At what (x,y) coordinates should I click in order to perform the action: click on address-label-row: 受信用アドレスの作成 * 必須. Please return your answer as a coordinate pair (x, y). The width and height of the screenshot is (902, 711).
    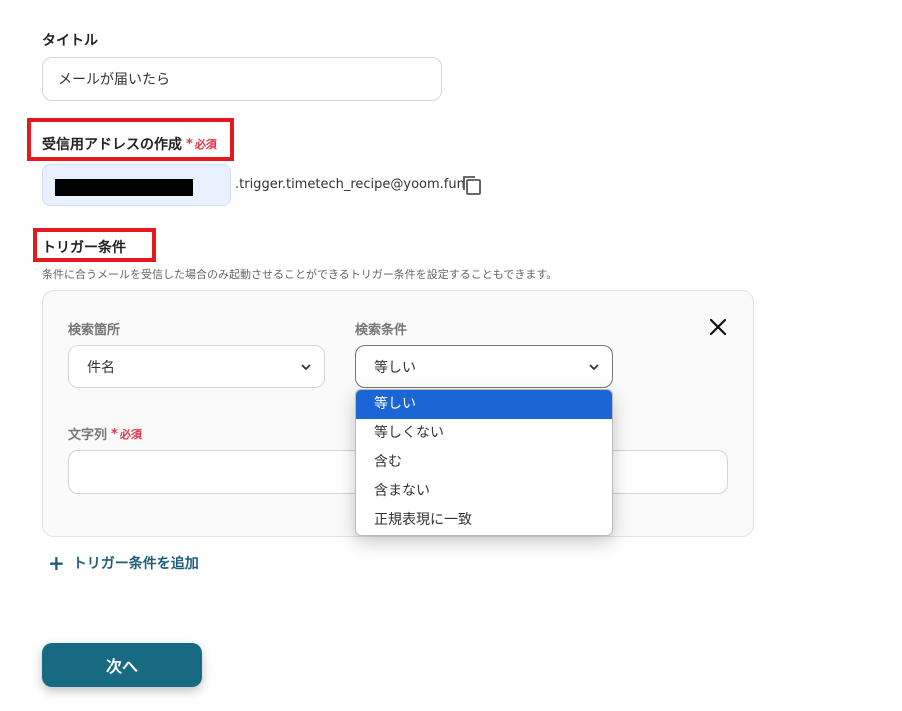
    Looking at the image, I should click on (129, 144).